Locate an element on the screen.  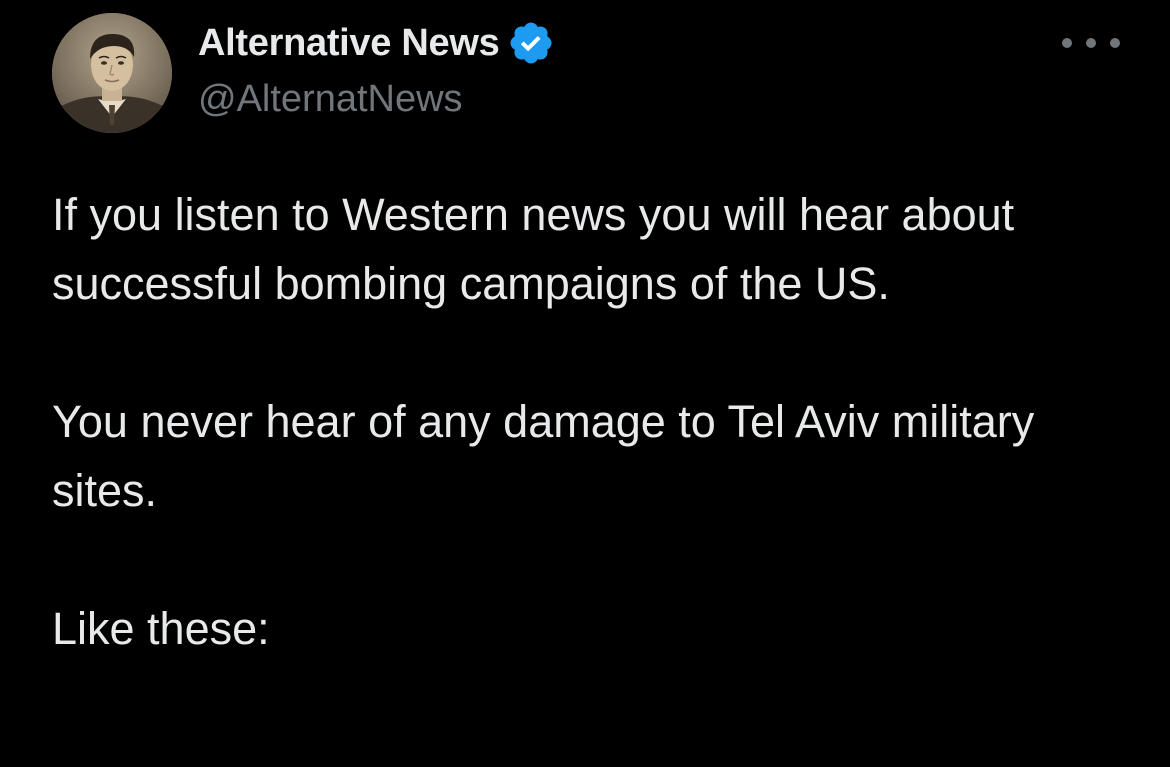
avatar is located at coordinates (112, 73).